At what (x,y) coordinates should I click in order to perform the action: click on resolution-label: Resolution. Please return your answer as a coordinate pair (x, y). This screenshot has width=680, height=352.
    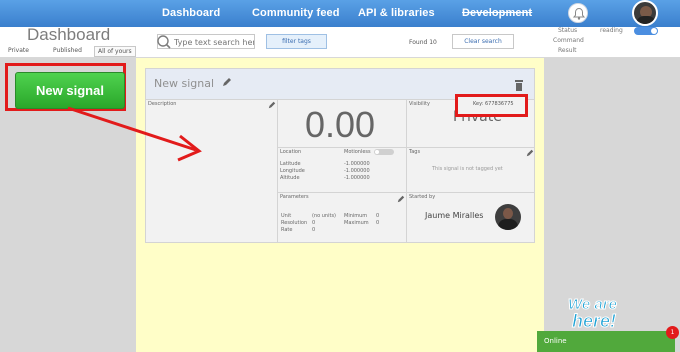
    Looking at the image, I should click on (294, 223).